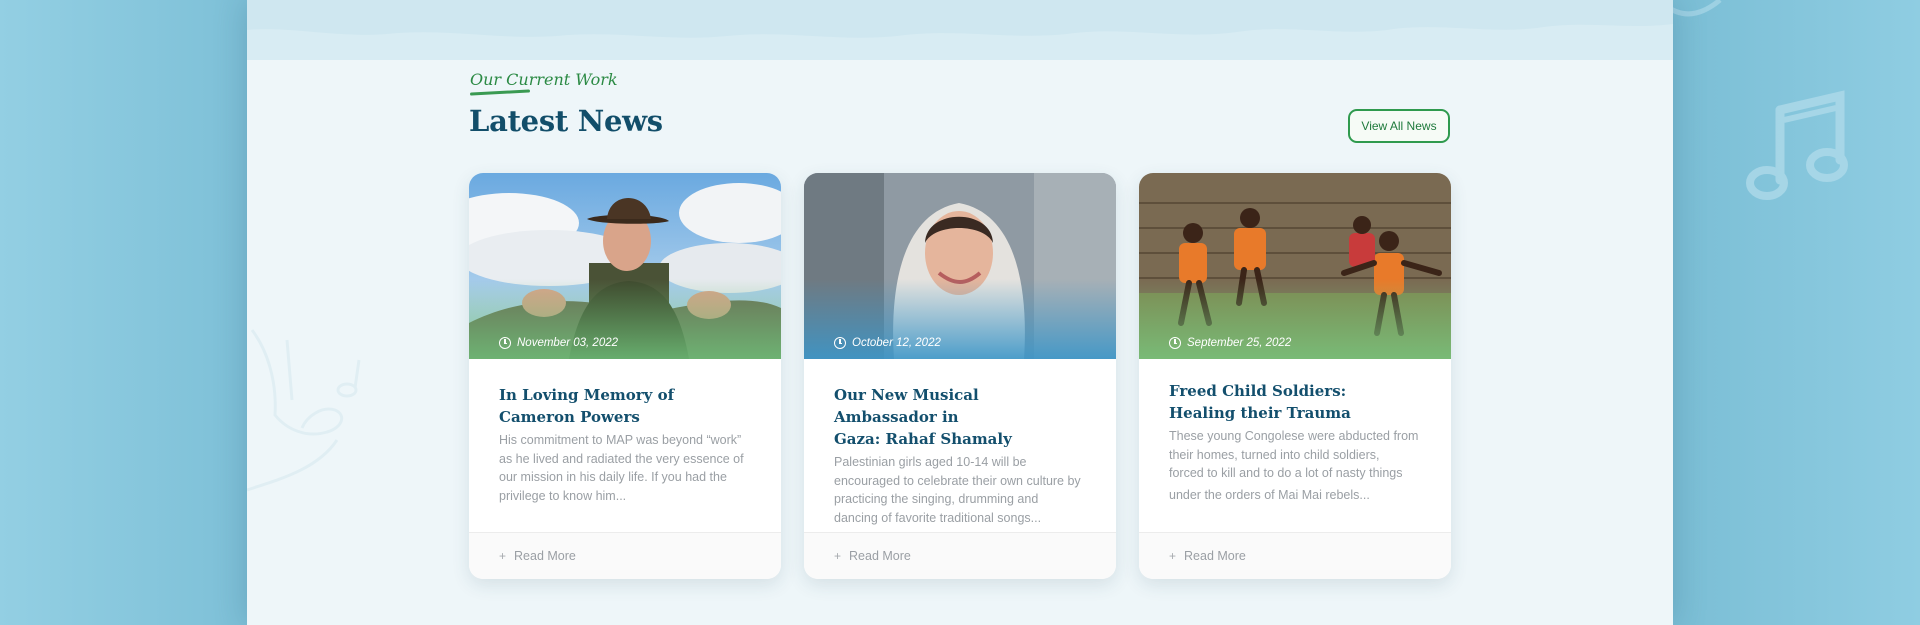  Describe the element at coordinates (625, 406) in the screenshot. I see `card-title-link: In Loving Memory of Cameron Powers` at that location.